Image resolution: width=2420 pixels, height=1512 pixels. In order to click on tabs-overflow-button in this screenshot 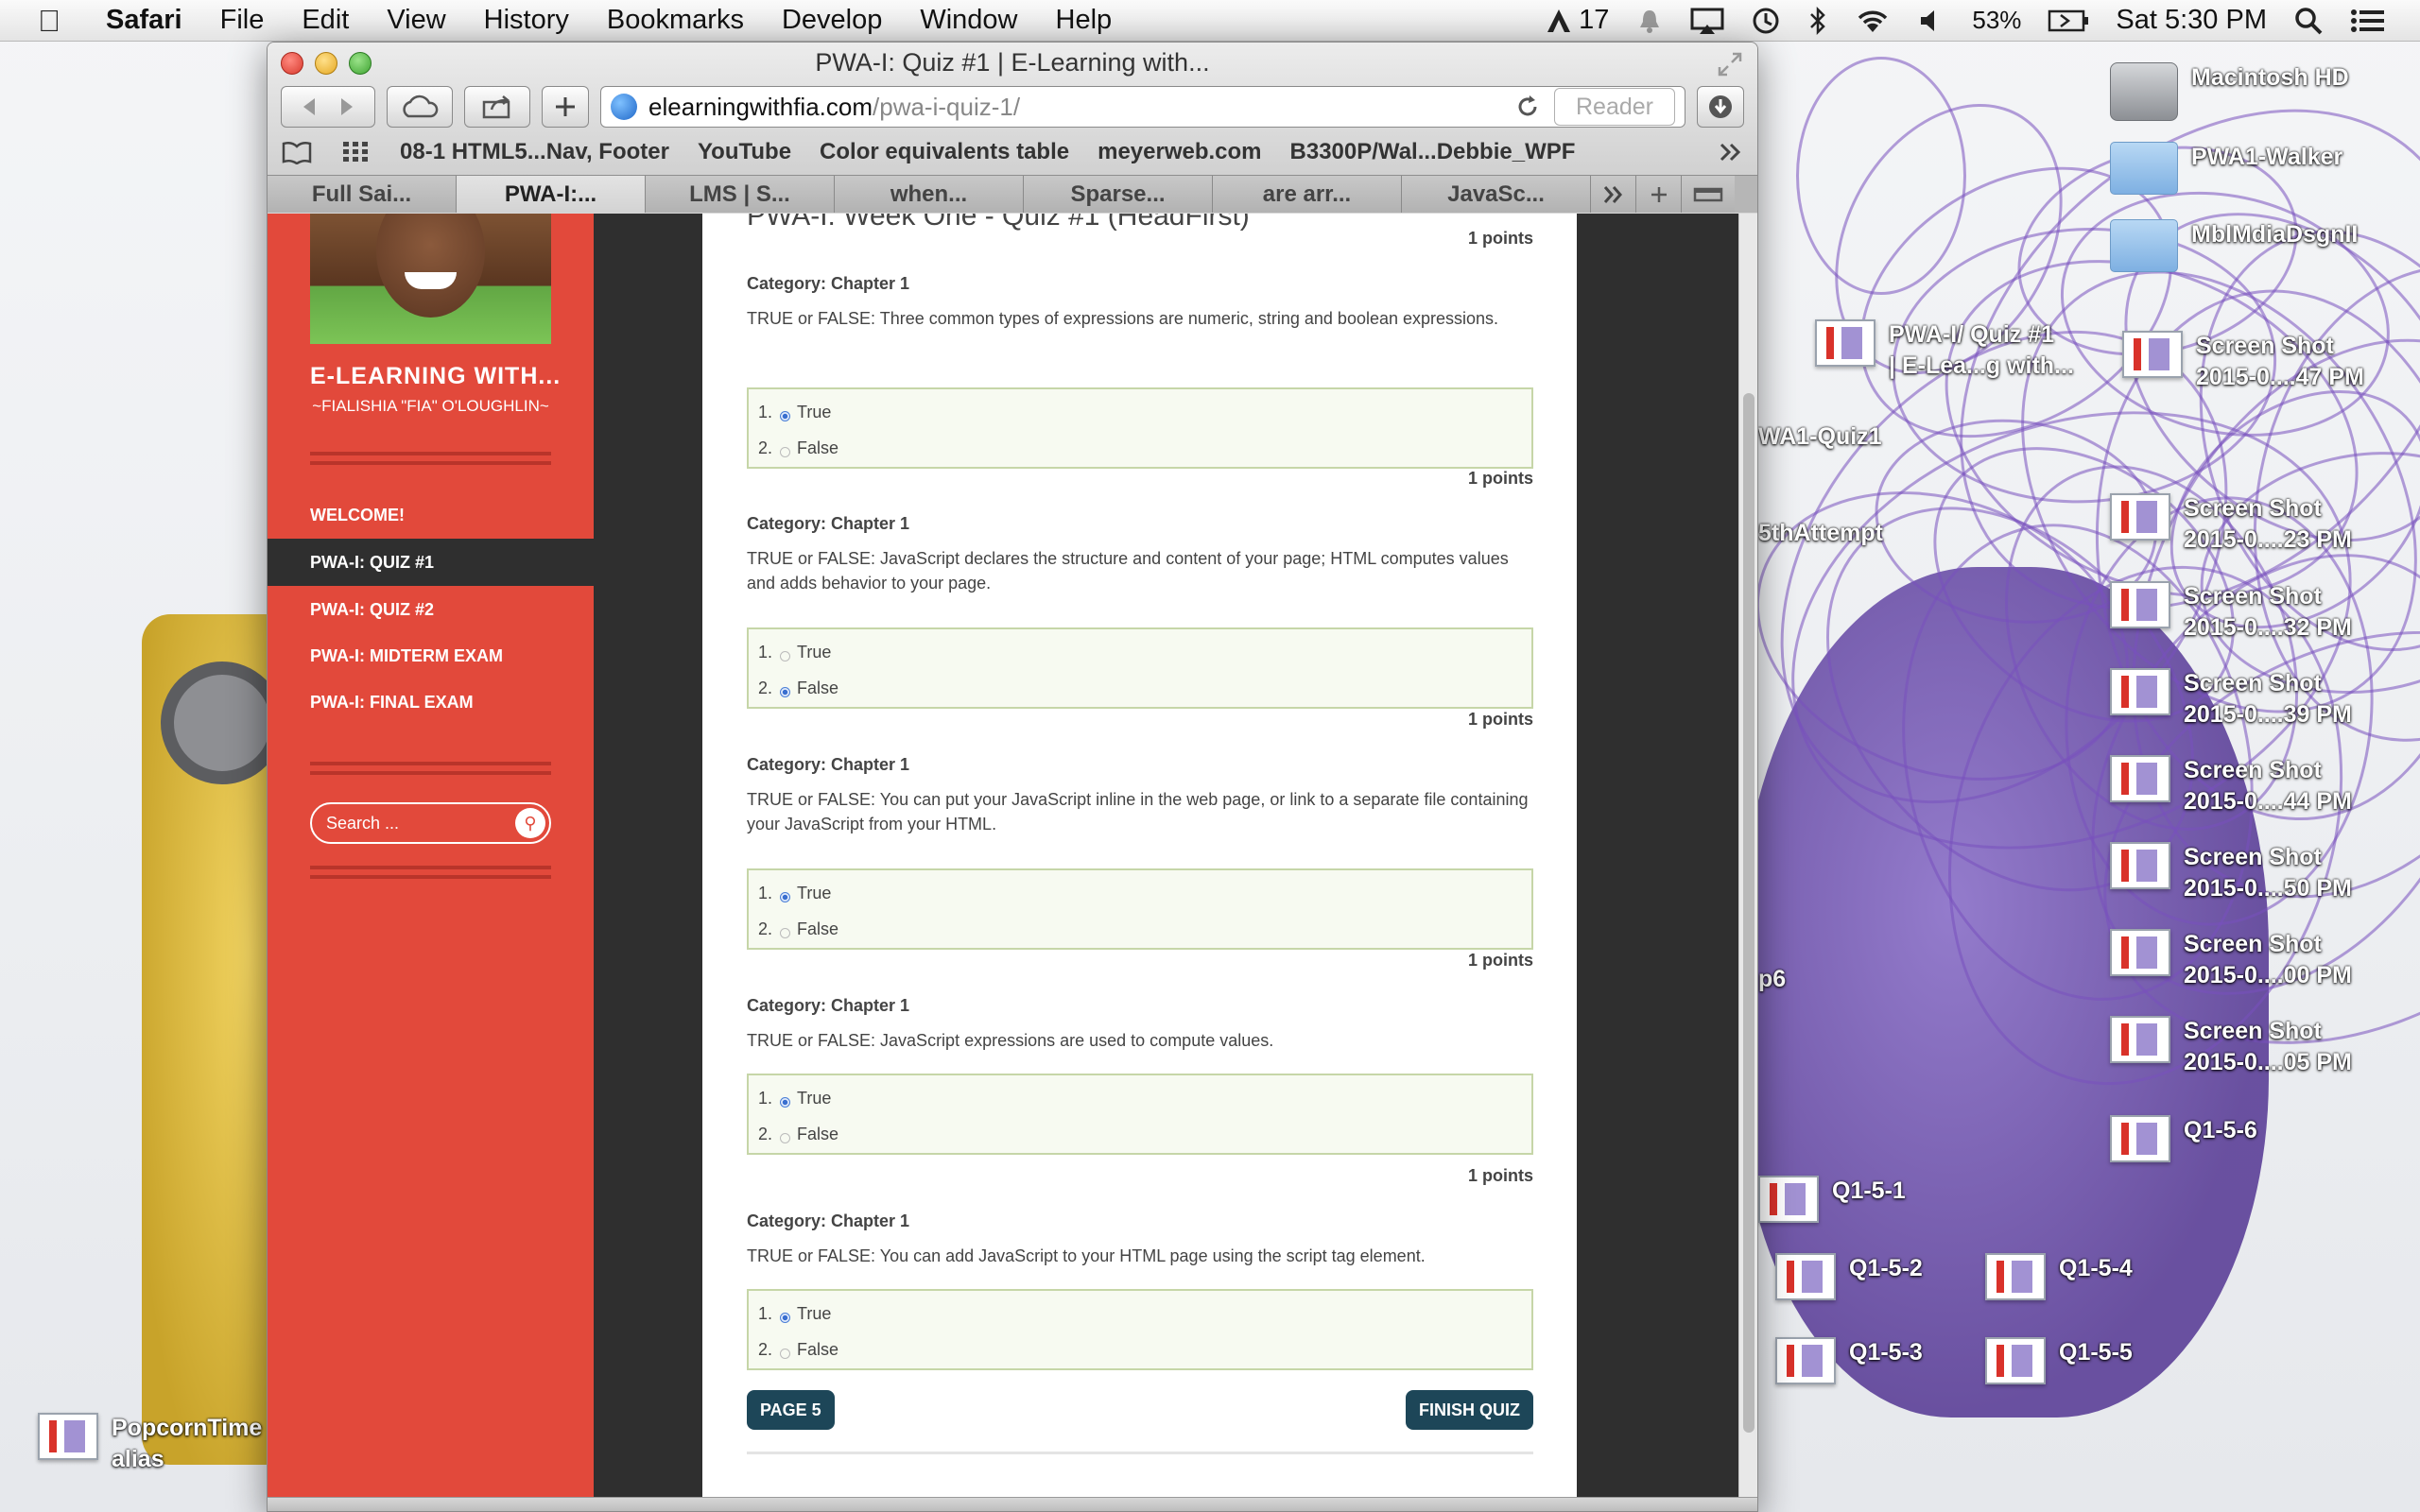, I will do `click(1613, 194)`.